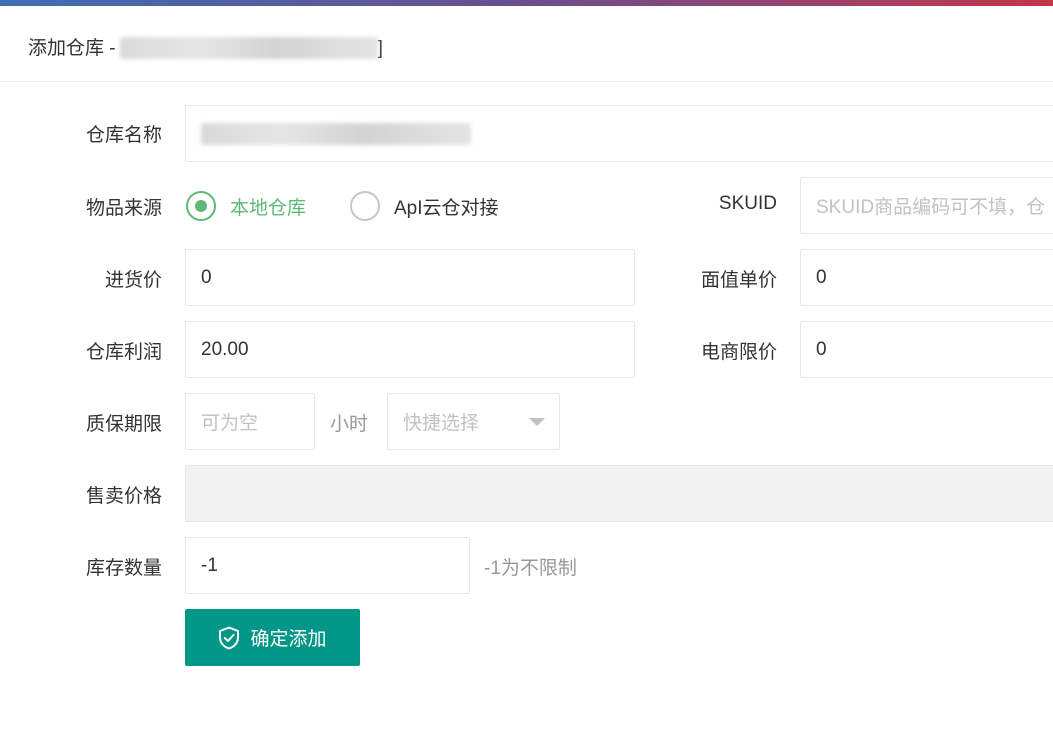 The width and height of the screenshot is (1053, 752). What do you see at coordinates (441, 423) in the screenshot?
I see `quick-select-placeholder: 快捷选择` at bounding box center [441, 423].